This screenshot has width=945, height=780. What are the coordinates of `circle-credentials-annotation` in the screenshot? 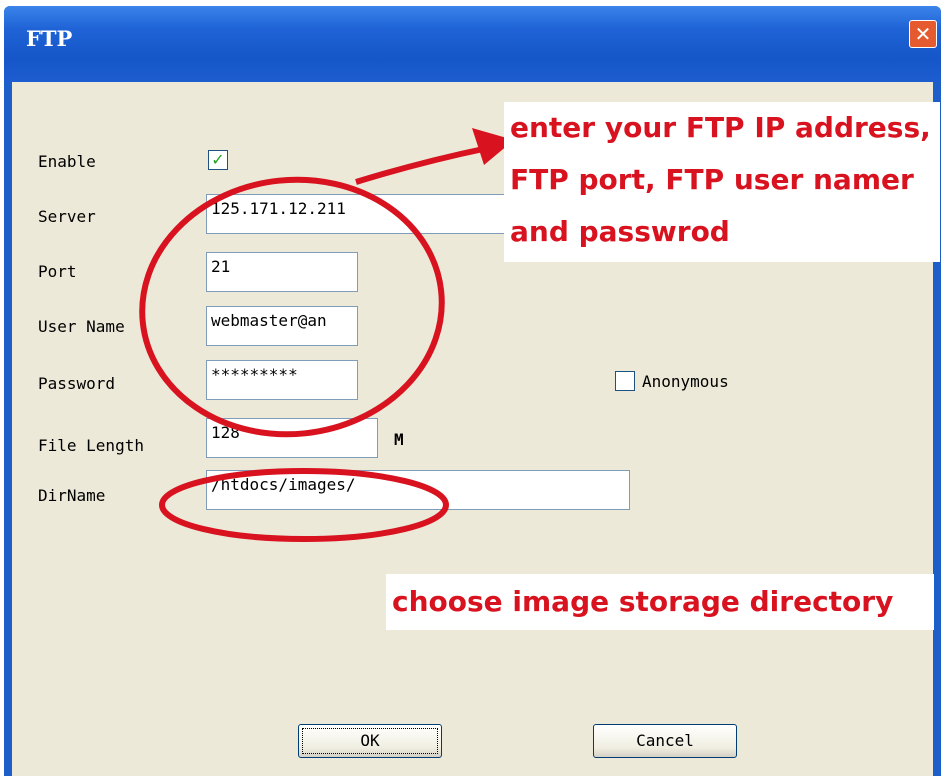 It's located at (292, 307).